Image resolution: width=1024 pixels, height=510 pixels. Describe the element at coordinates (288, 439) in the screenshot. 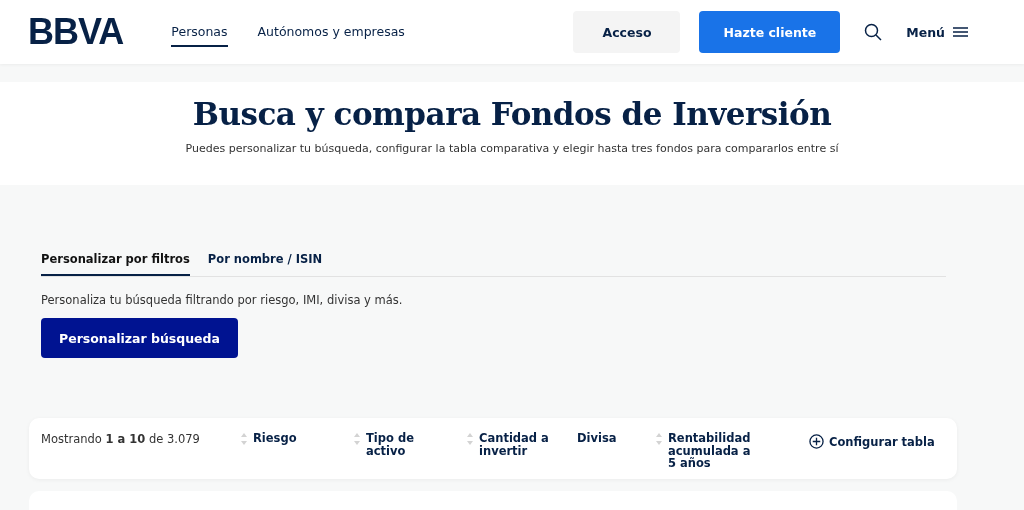

I see `column-header: Riesgo` at that location.